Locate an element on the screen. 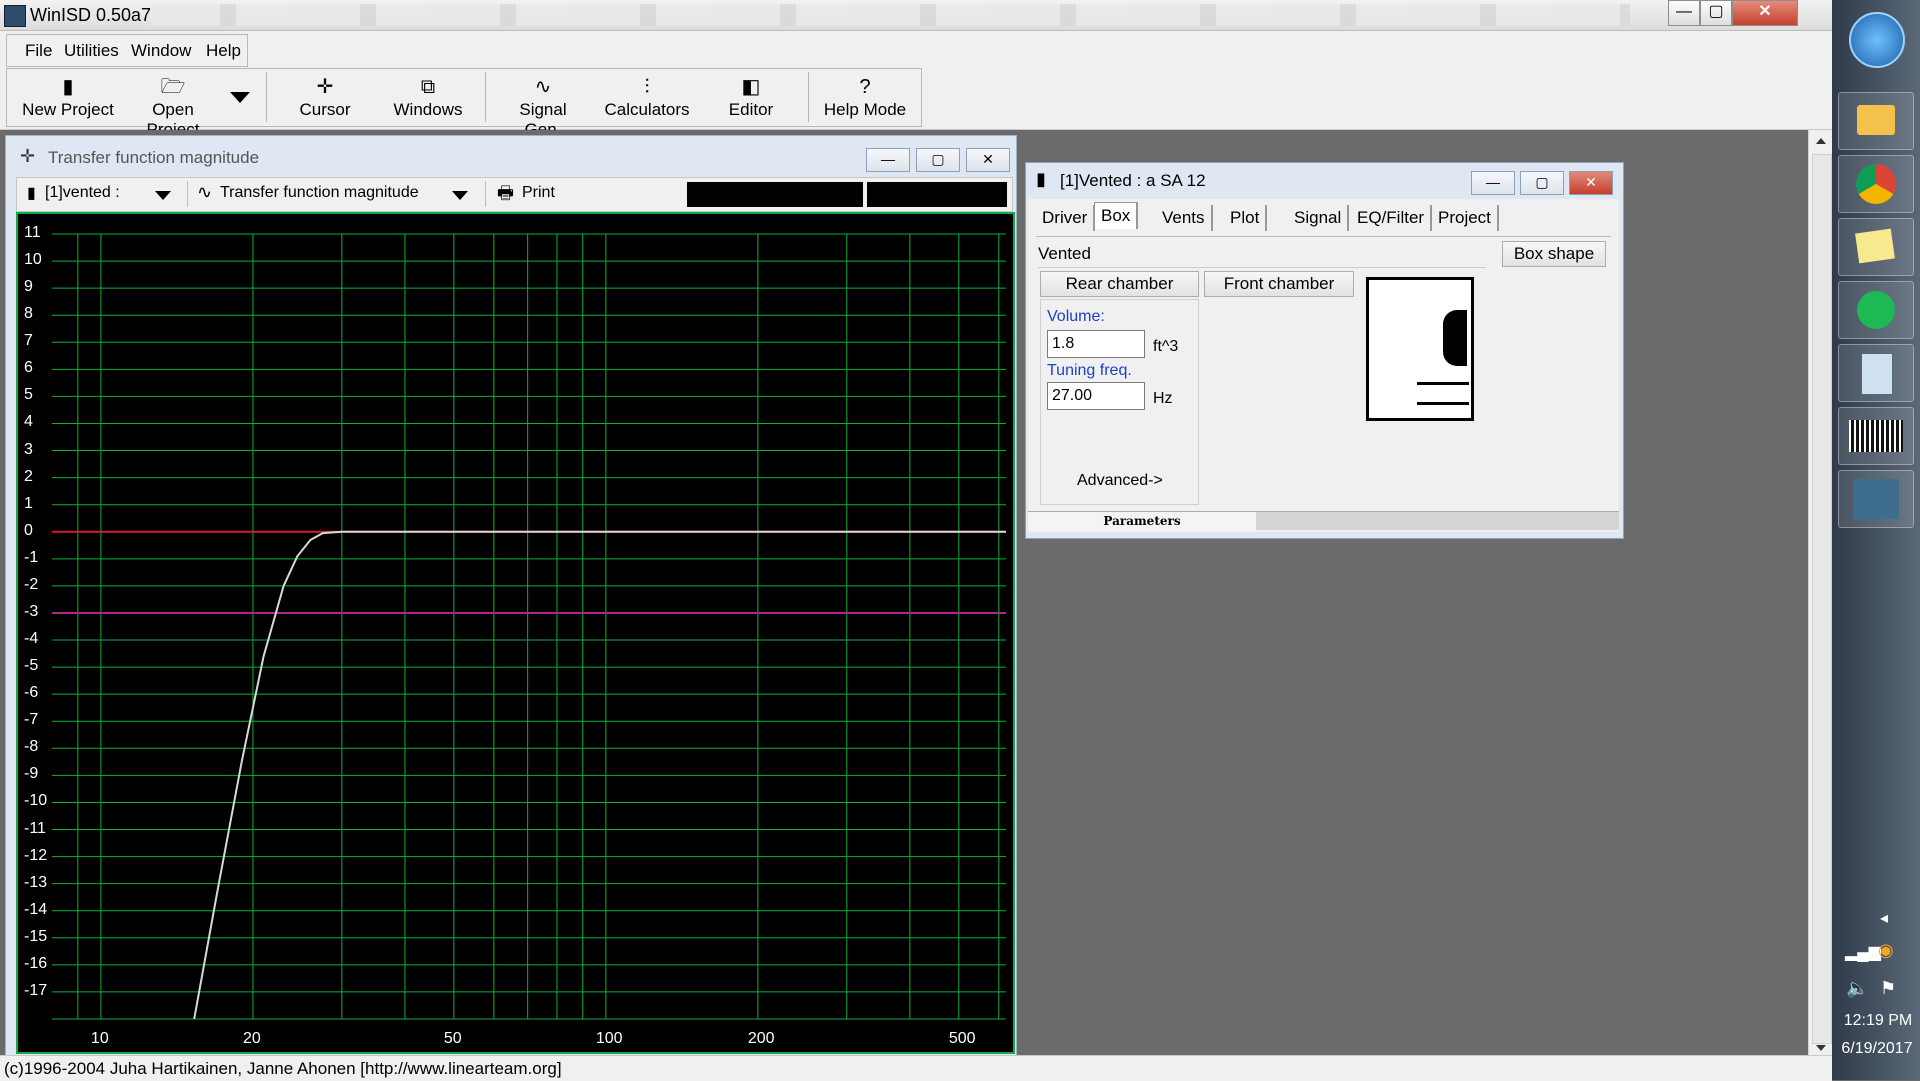 This screenshot has width=1920, height=1081. y-tick-label: -12 is located at coordinates (36, 855).